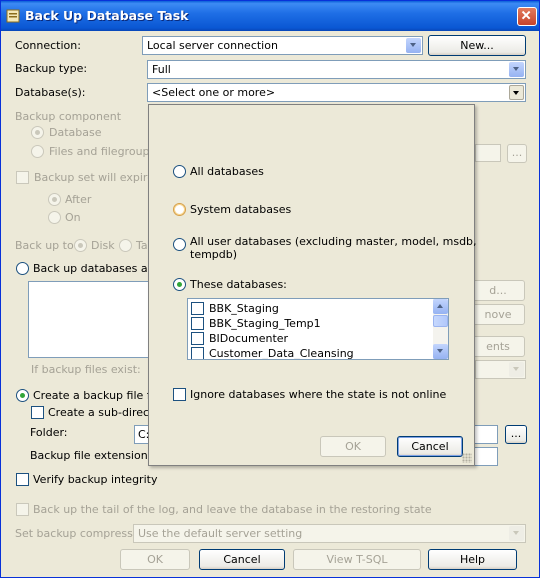 The width and height of the screenshot is (540, 578). What do you see at coordinates (212, 45) in the screenshot?
I see `connection-value: Local server connection` at bounding box center [212, 45].